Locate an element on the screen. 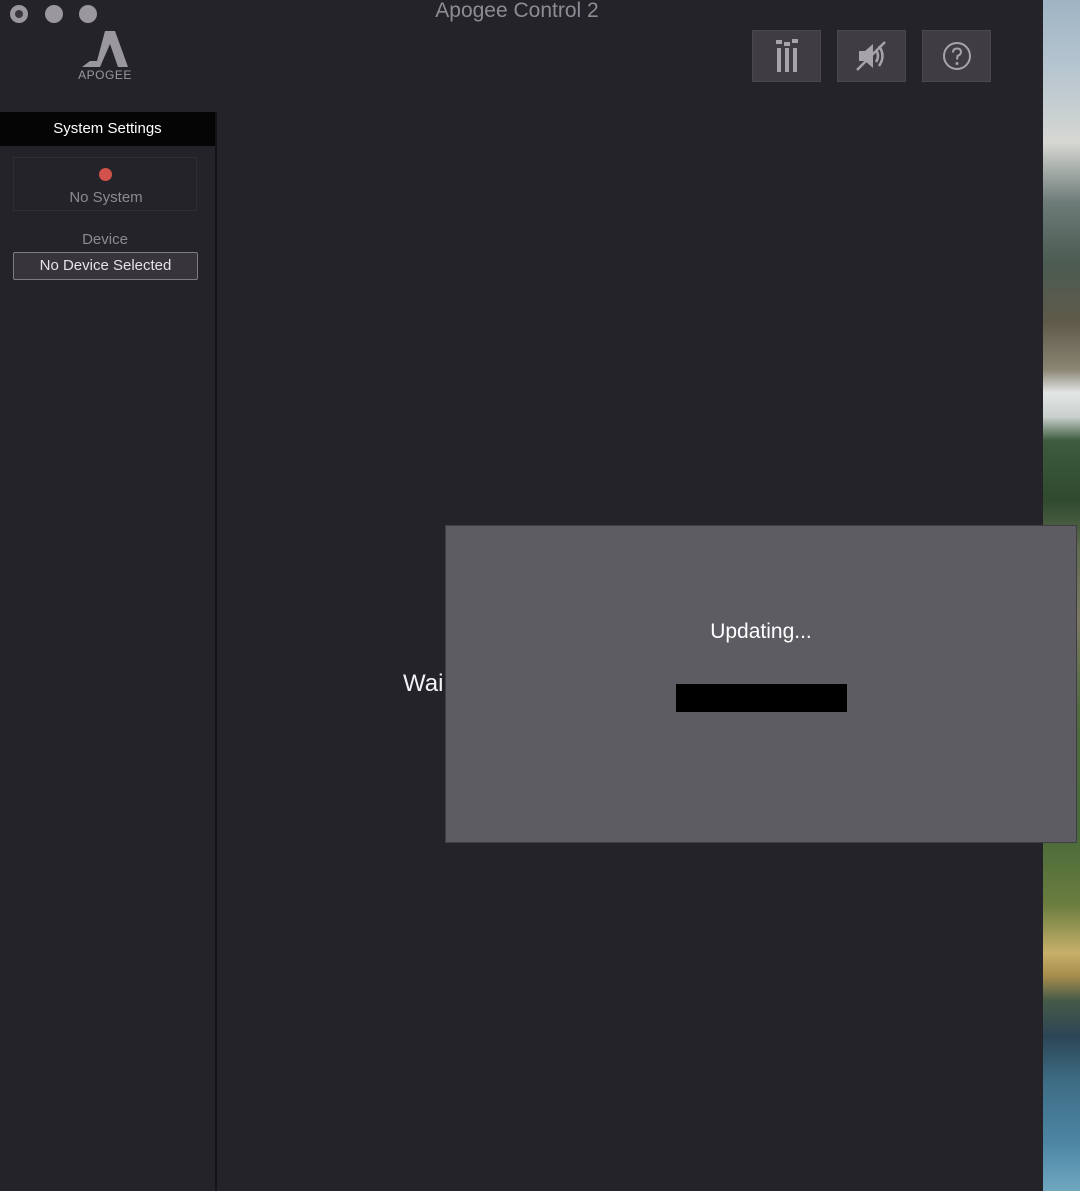 This screenshot has height=1191, width=1080. help-button is located at coordinates (956, 56).